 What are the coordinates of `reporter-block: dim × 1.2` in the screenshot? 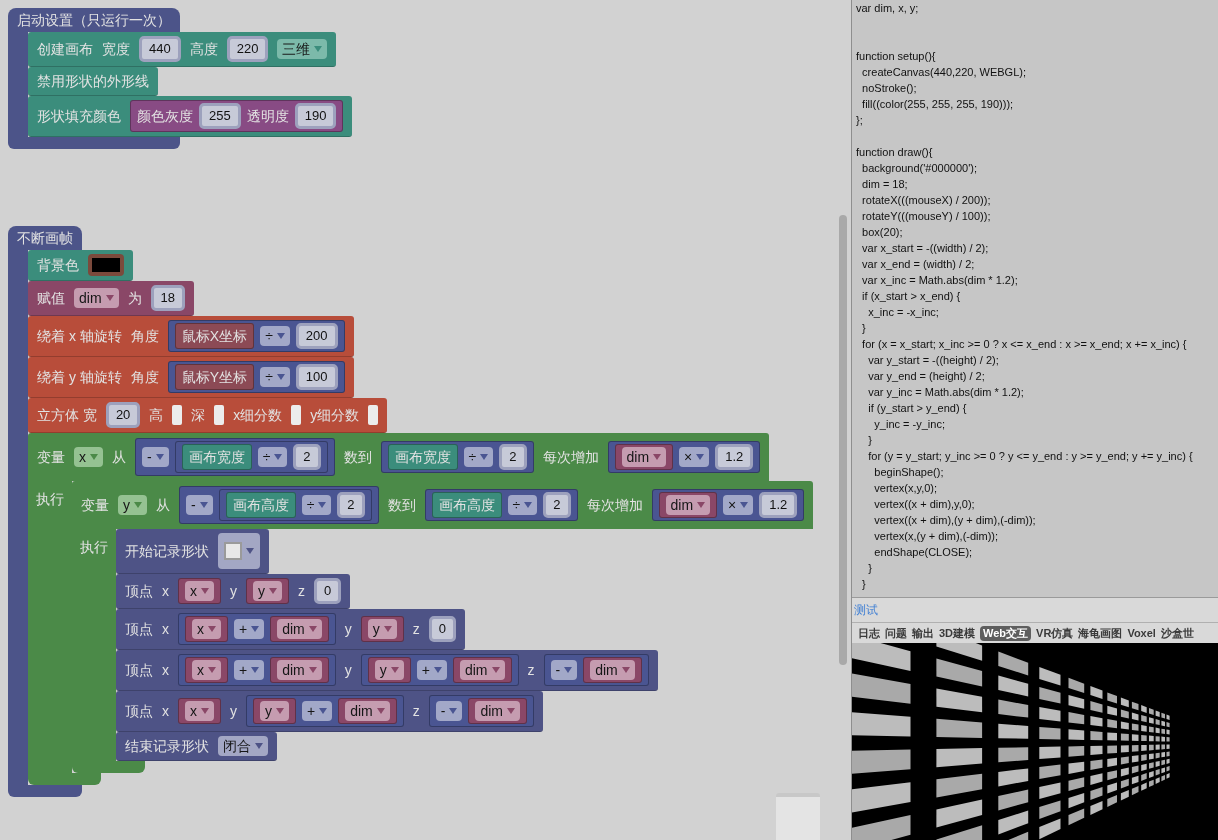 It's located at (684, 457).